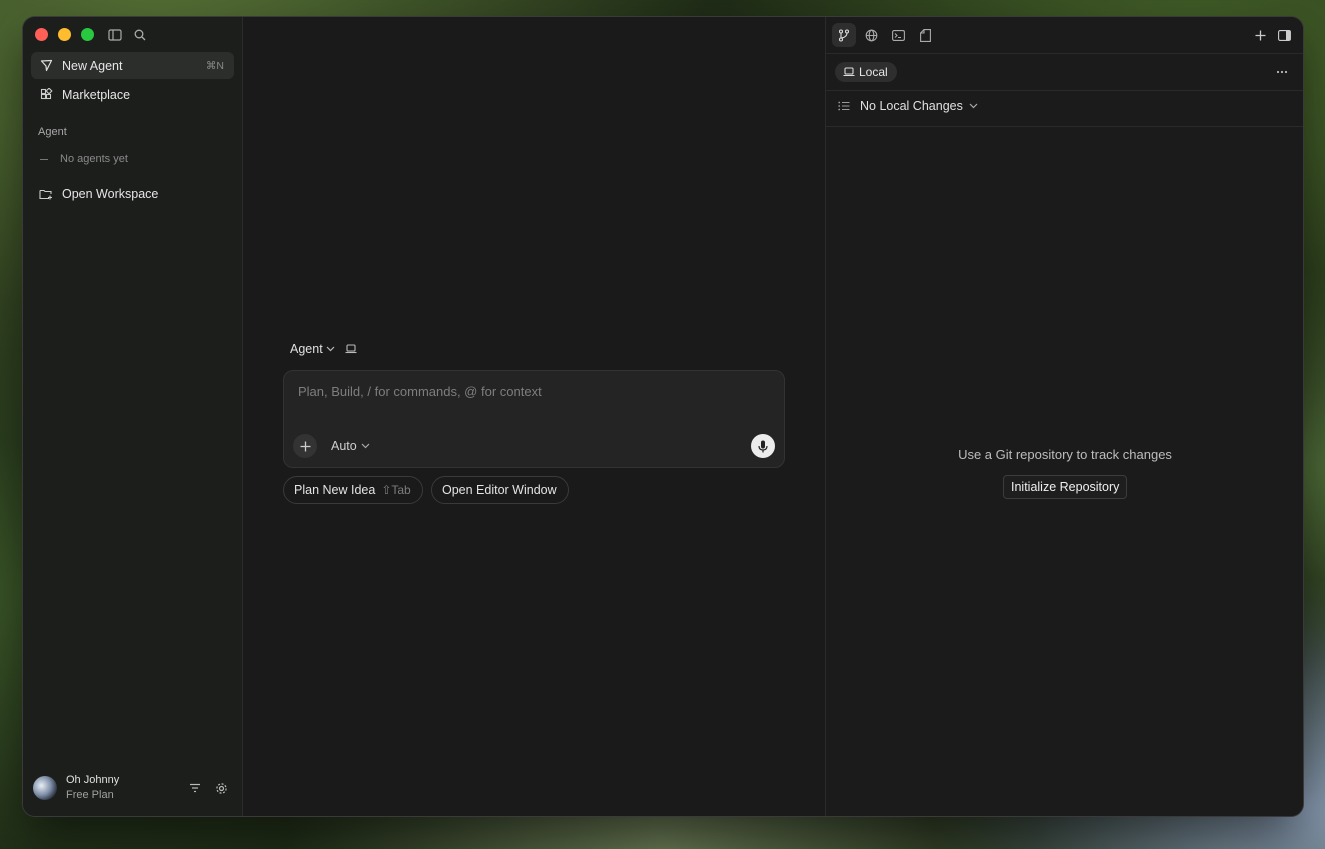 This screenshot has width=1325, height=849. I want to click on plus-icon, so click(1260, 35).